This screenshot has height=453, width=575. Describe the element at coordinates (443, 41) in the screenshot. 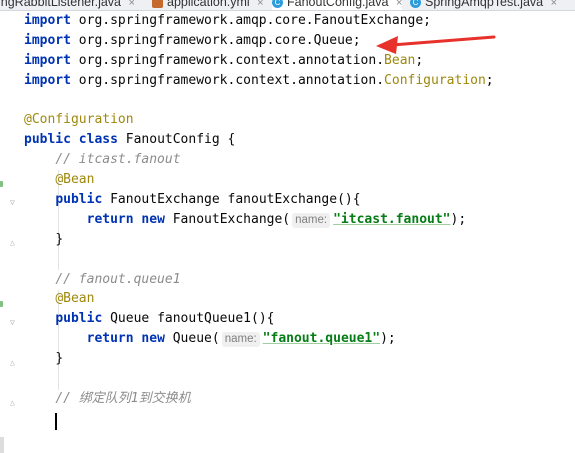

I see `arrow-shaft` at that location.